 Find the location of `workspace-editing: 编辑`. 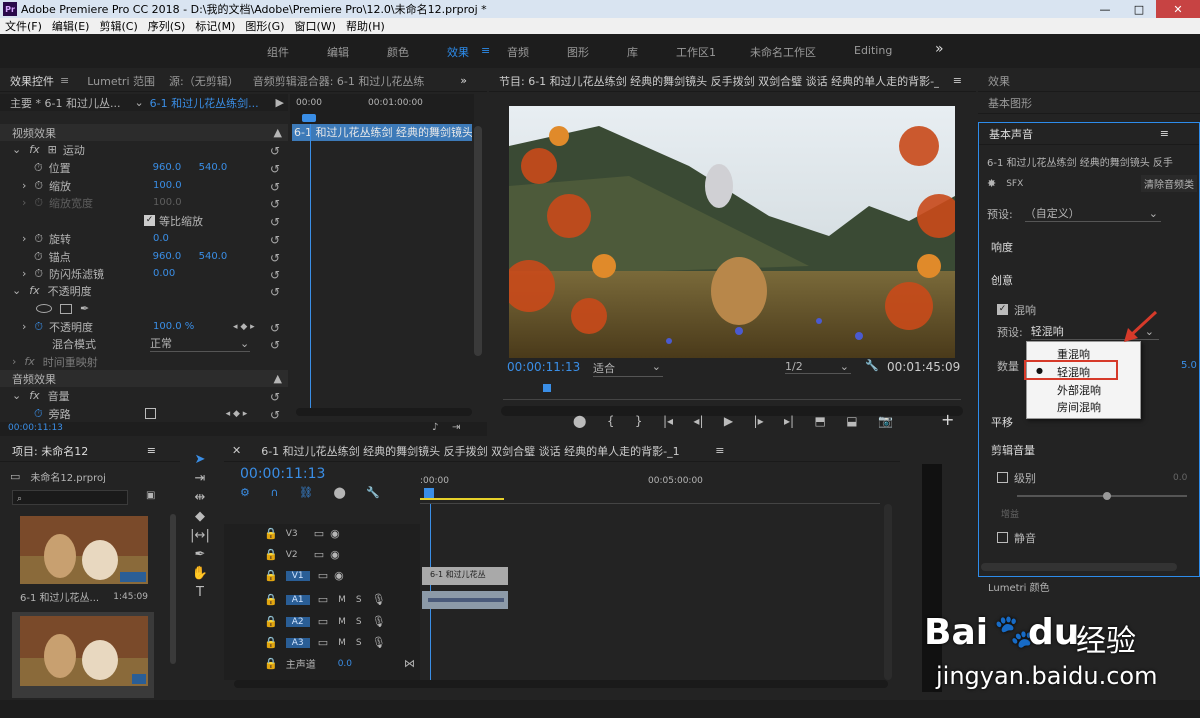

workspace-editing: 编辑 is located at coordinates (338, 52).